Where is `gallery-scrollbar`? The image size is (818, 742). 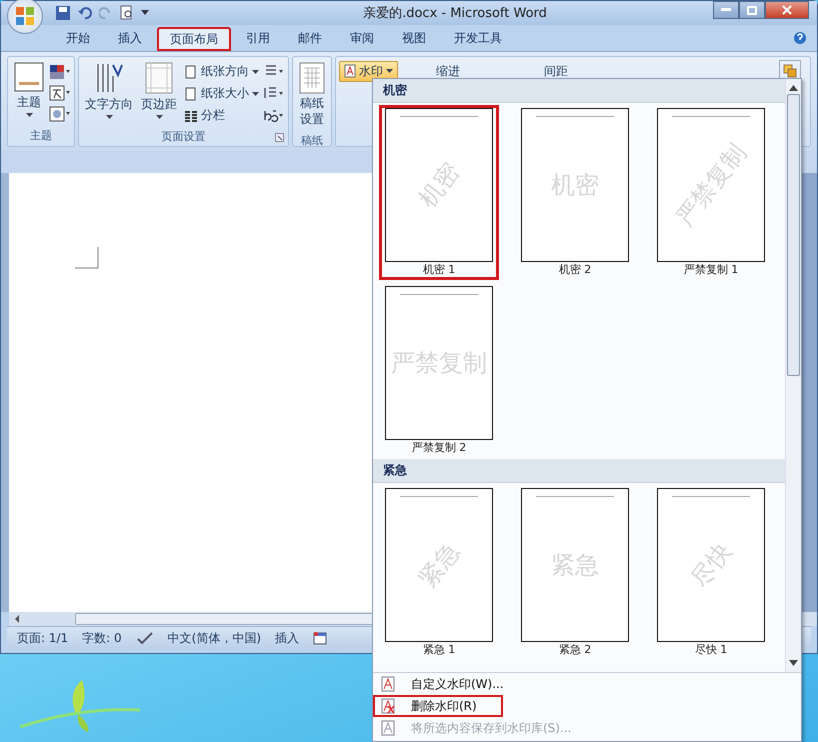
gallery-scrollbar is located at coordinates (793, 375).